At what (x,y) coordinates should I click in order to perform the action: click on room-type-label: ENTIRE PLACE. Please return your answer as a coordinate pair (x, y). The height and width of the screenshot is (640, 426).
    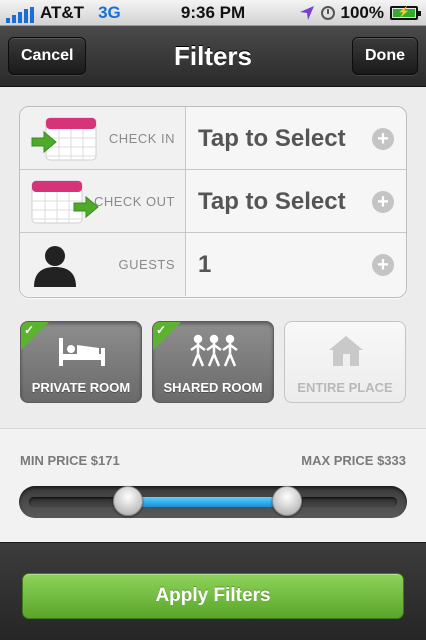
    Looking at the image, I should click on (345, 387).